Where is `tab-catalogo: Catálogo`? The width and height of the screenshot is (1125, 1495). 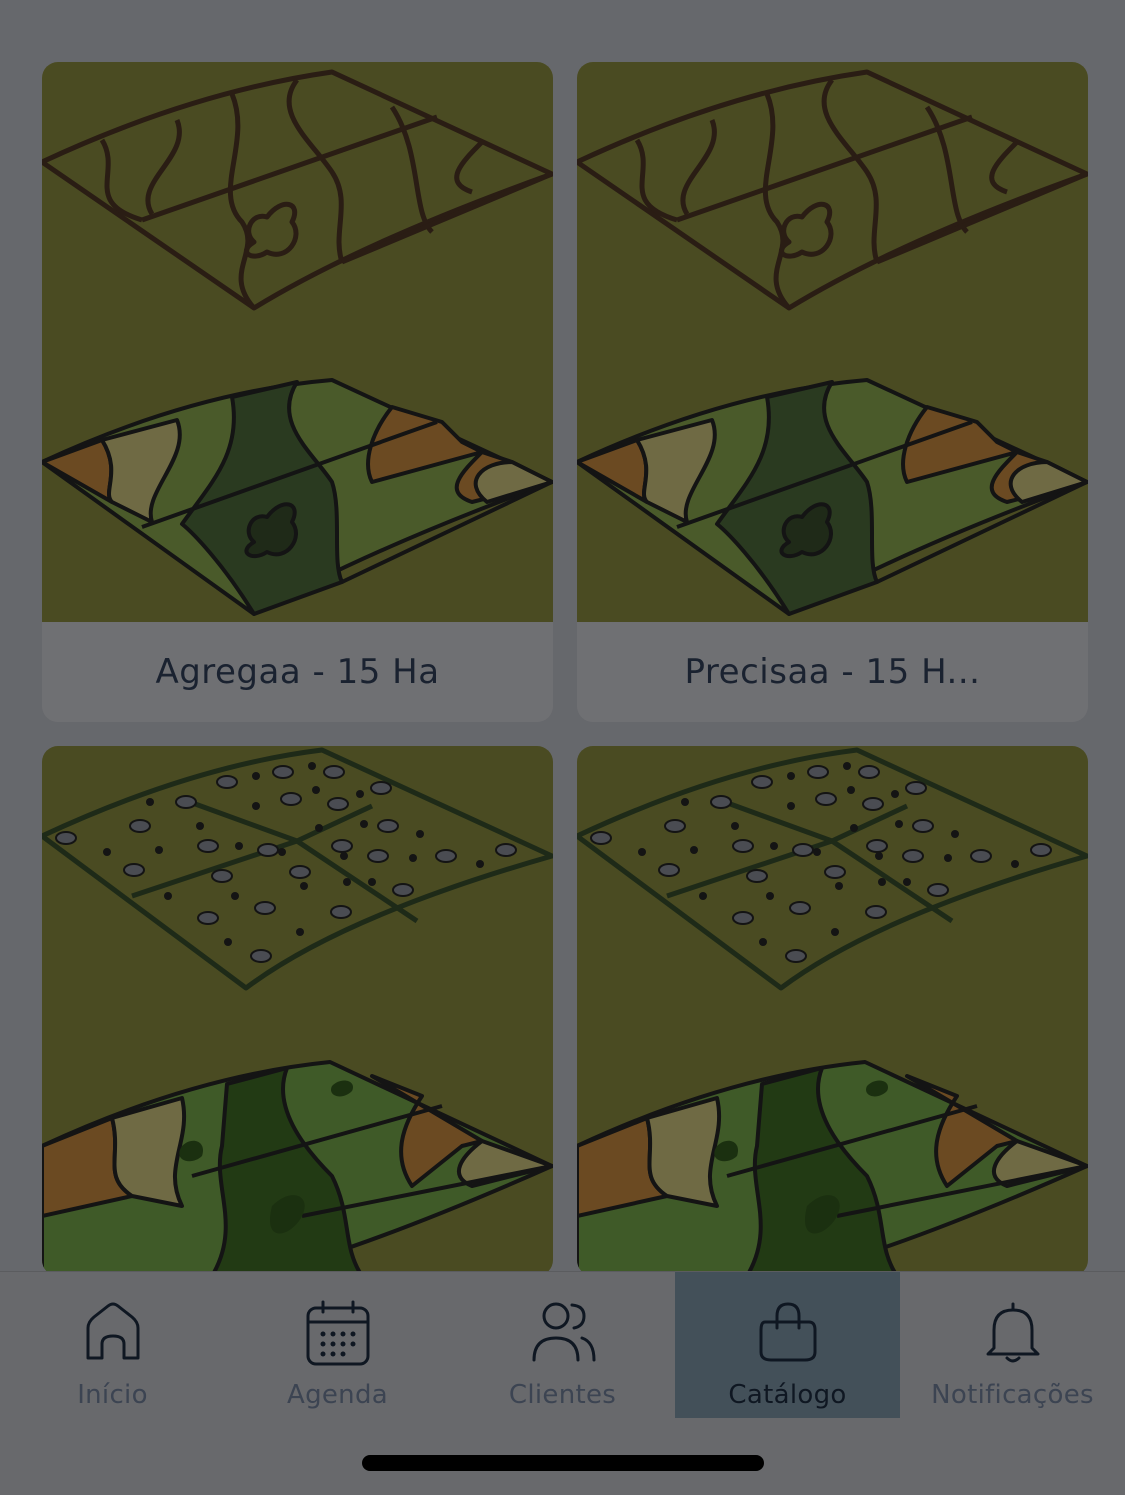 tab-catalogo: Catálogo is located at coordinates (787, 1345).